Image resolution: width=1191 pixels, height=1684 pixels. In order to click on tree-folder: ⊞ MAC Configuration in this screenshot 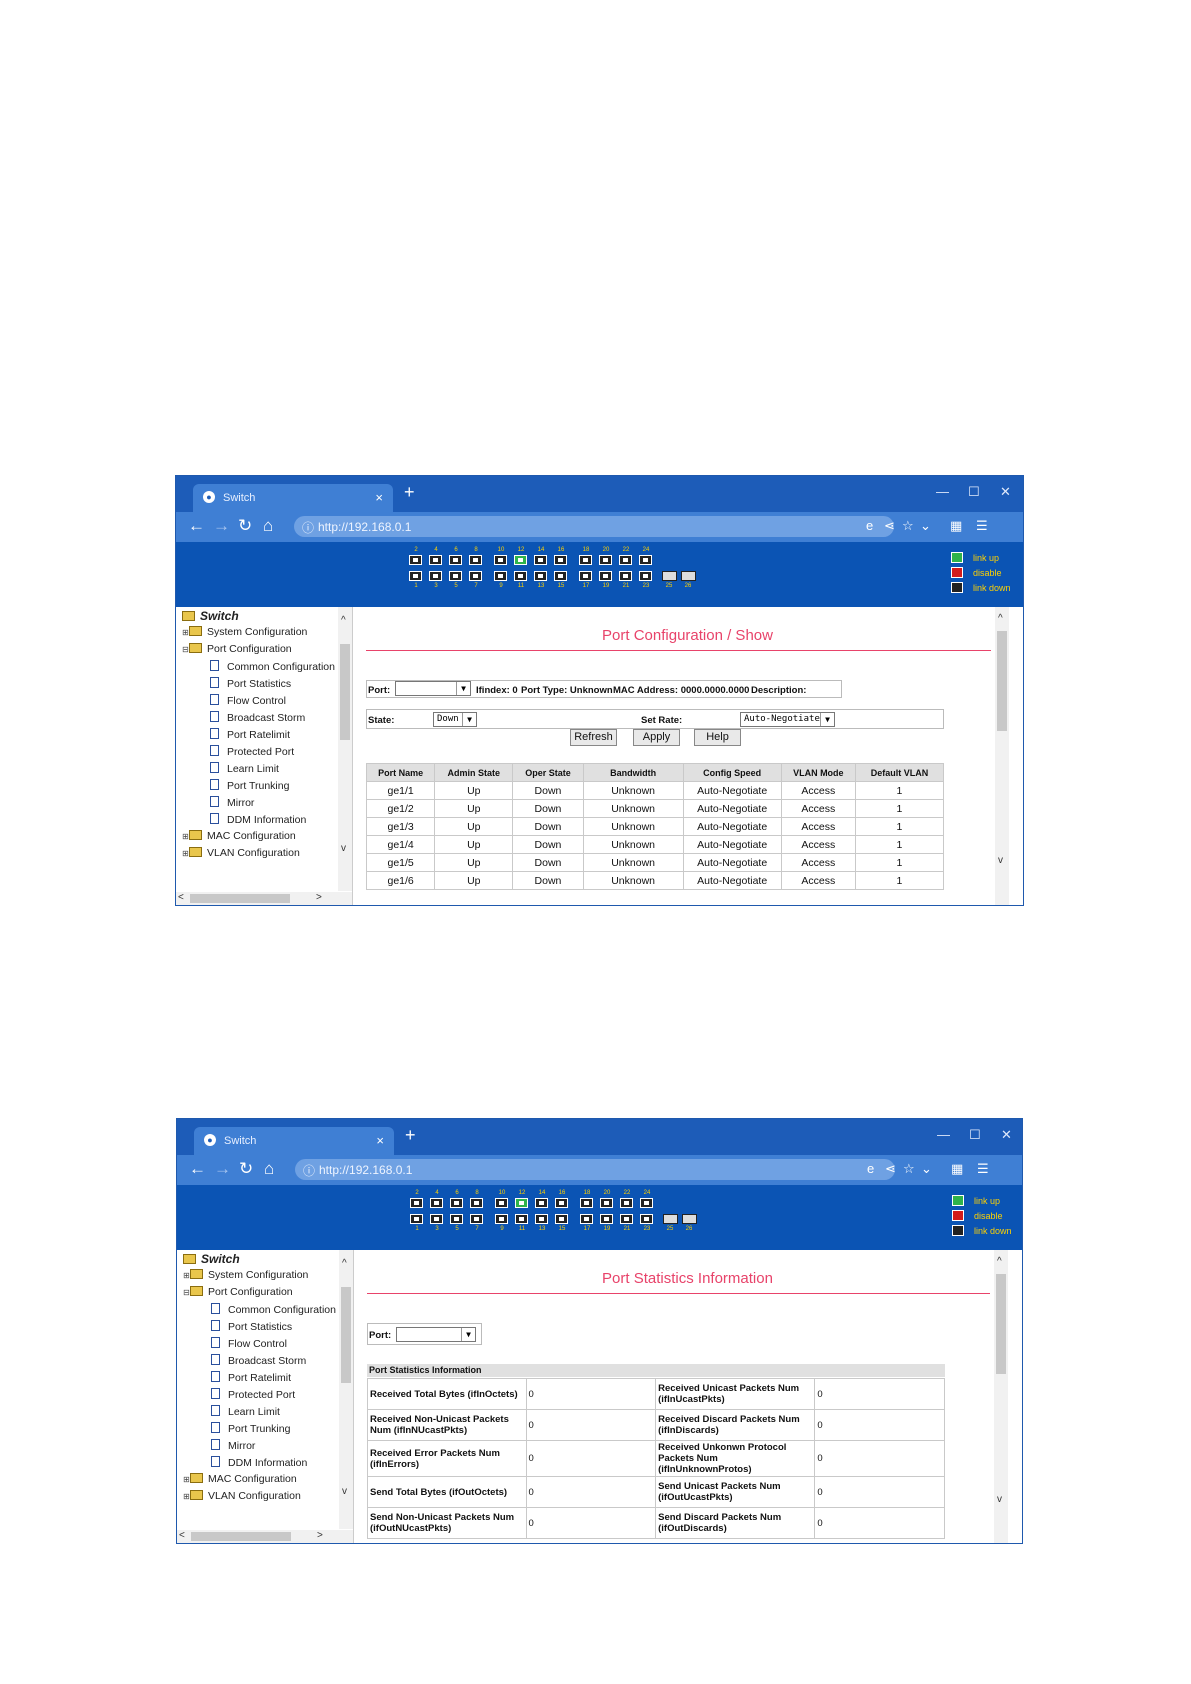, I will do `click(240, 1479)`.